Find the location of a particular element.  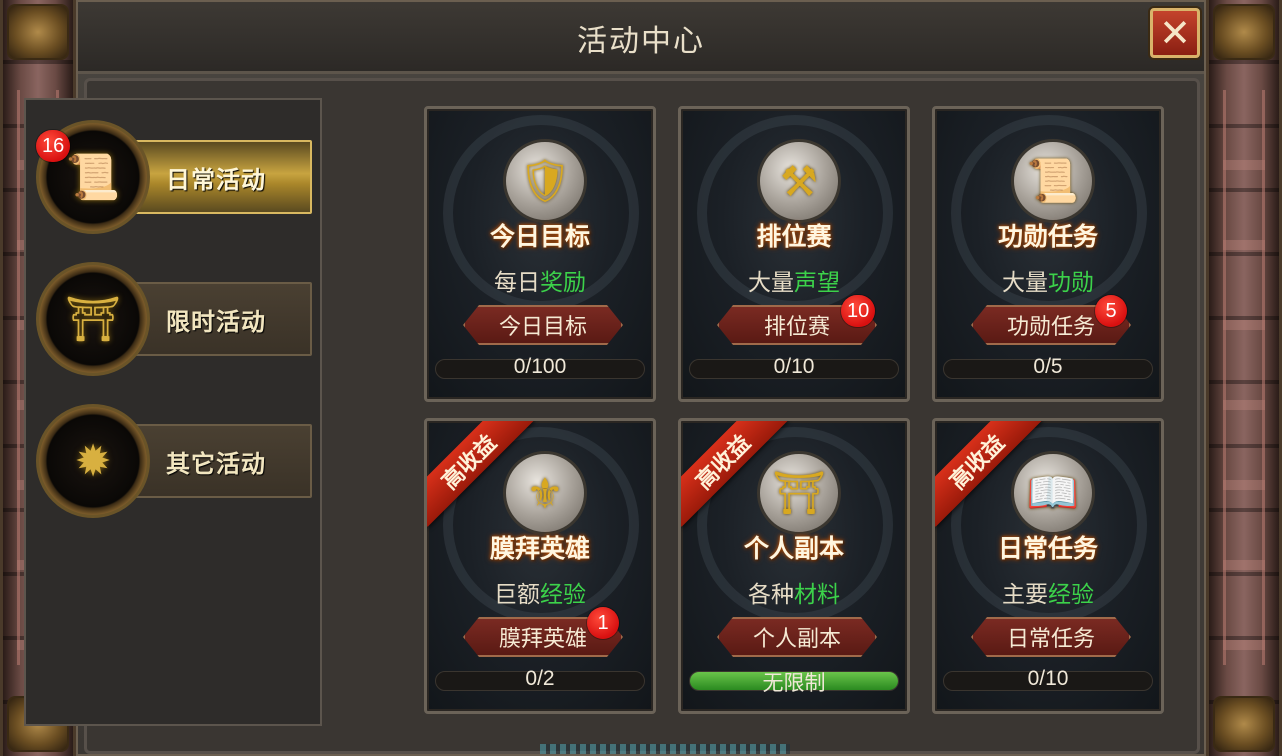

tab-other-activities: ✹ 其它活动 is located at coordinates (174, 461).